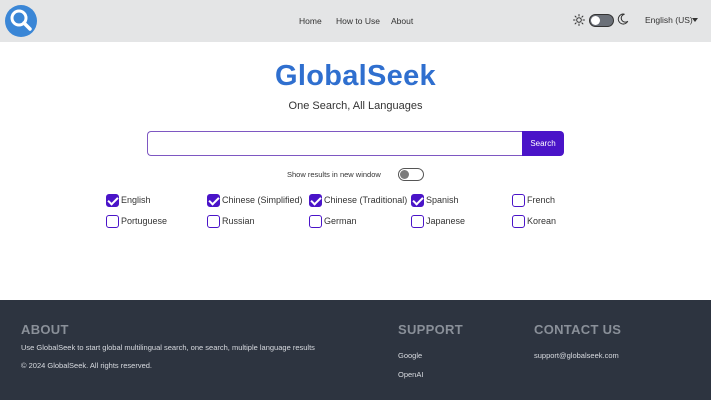 The height and width of the screenshot is (400, 711). I want to click on language-option-portuguese: Portuguese, so click(136, 221).